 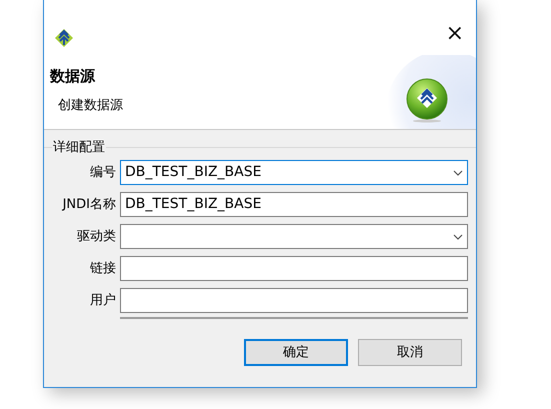 I want to click on combo-box: DB_TEST_BIZ_BASE, so click(x=294, y=172).